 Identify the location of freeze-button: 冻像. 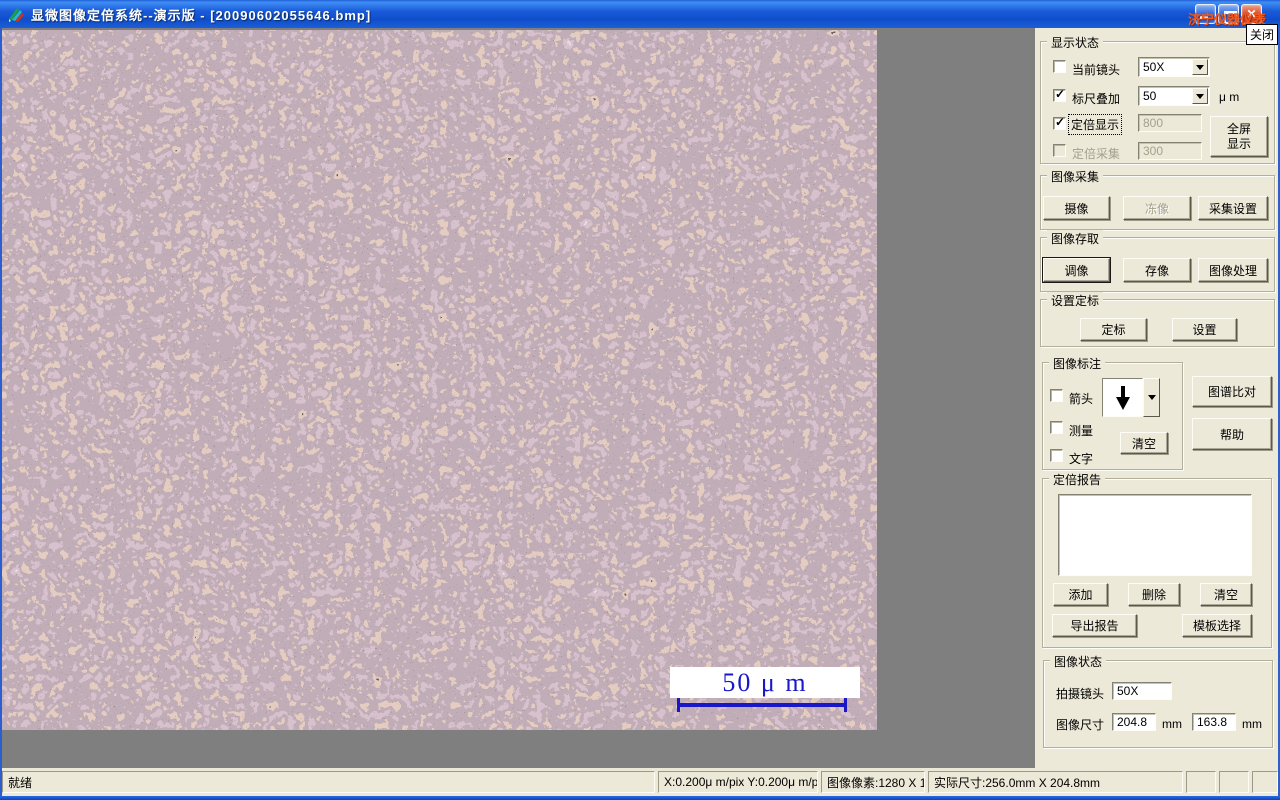
(1157, 208).